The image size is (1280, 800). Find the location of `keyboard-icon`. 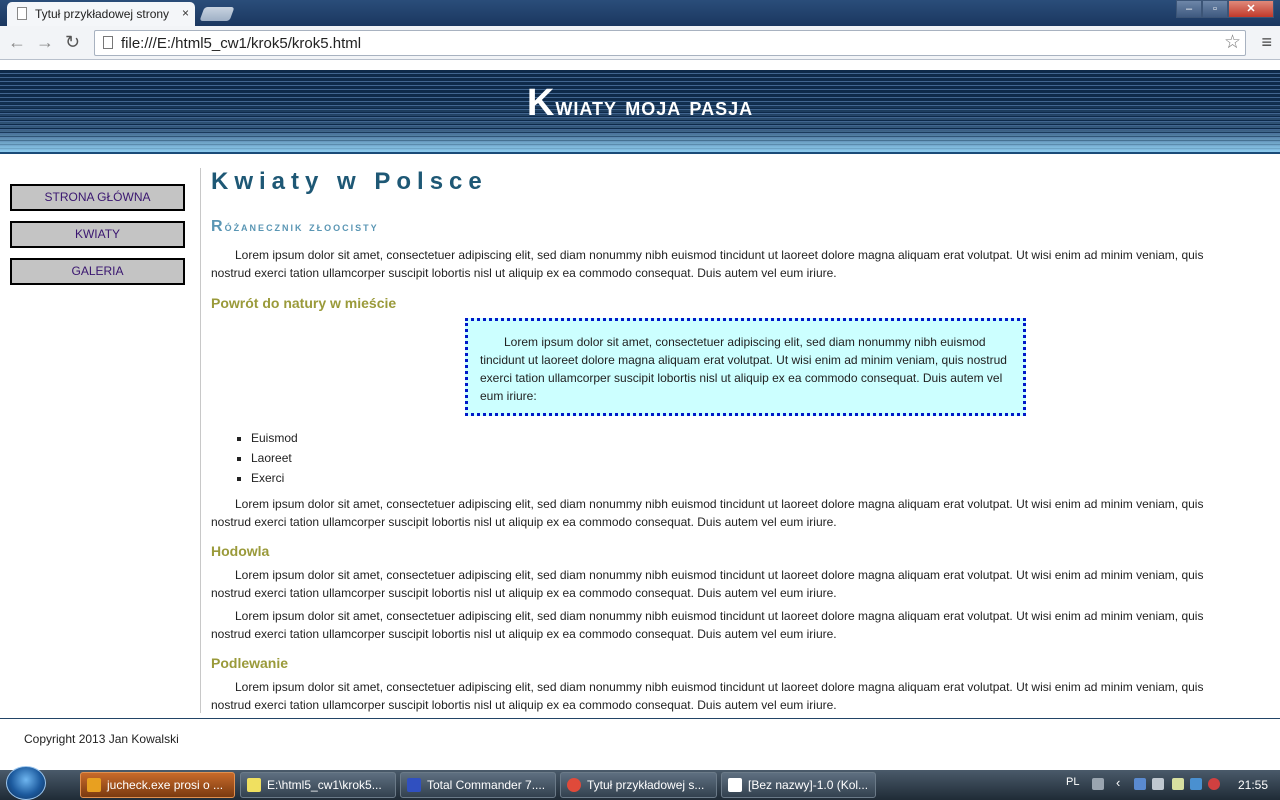

keyboard-icon is located at coordinates (1098, 784).